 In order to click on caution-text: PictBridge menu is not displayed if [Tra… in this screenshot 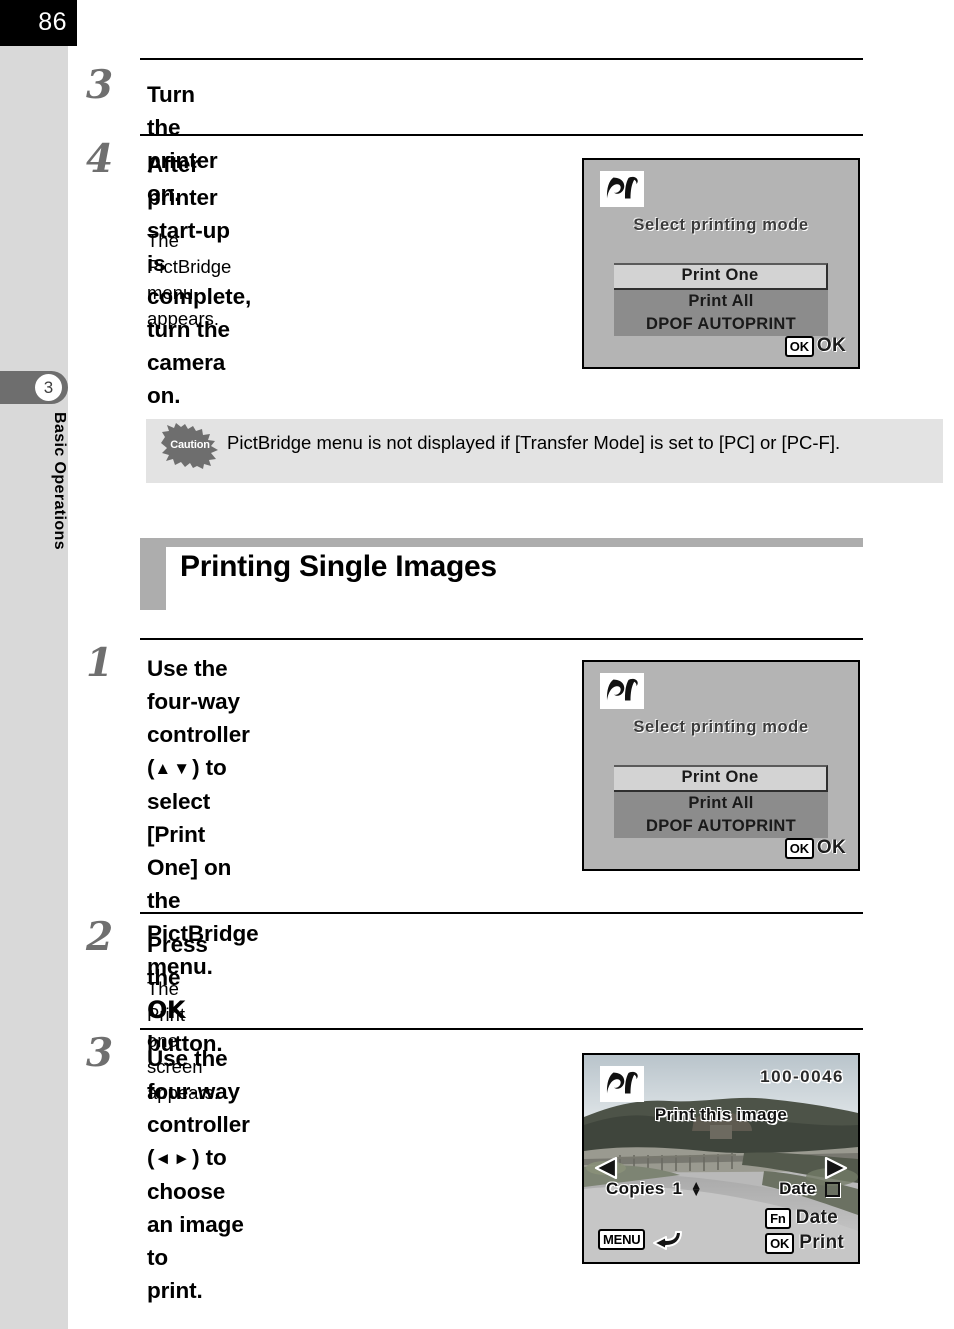, I will do `click(534, 442)`.